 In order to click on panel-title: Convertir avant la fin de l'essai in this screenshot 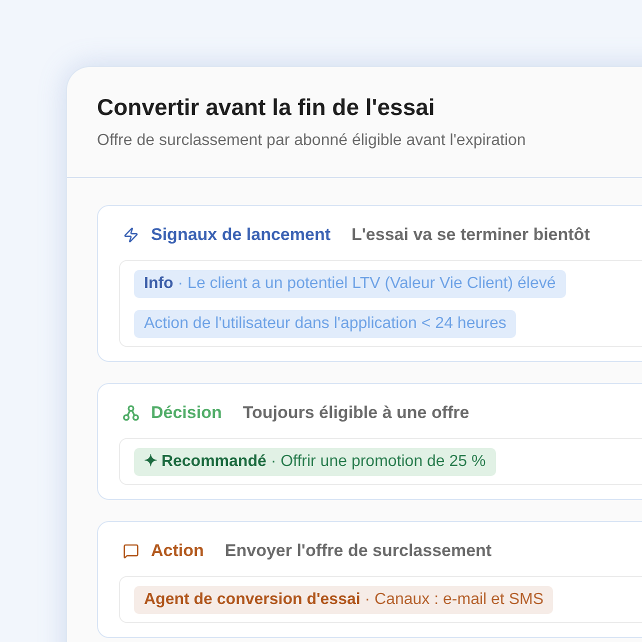, I will do `click(266, 107)`.